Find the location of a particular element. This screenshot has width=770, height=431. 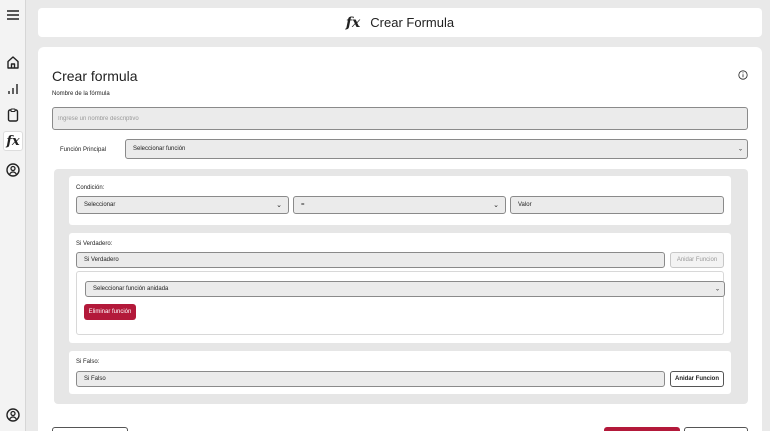

page-title: Crear Formula is located at coordinates (412, 22).